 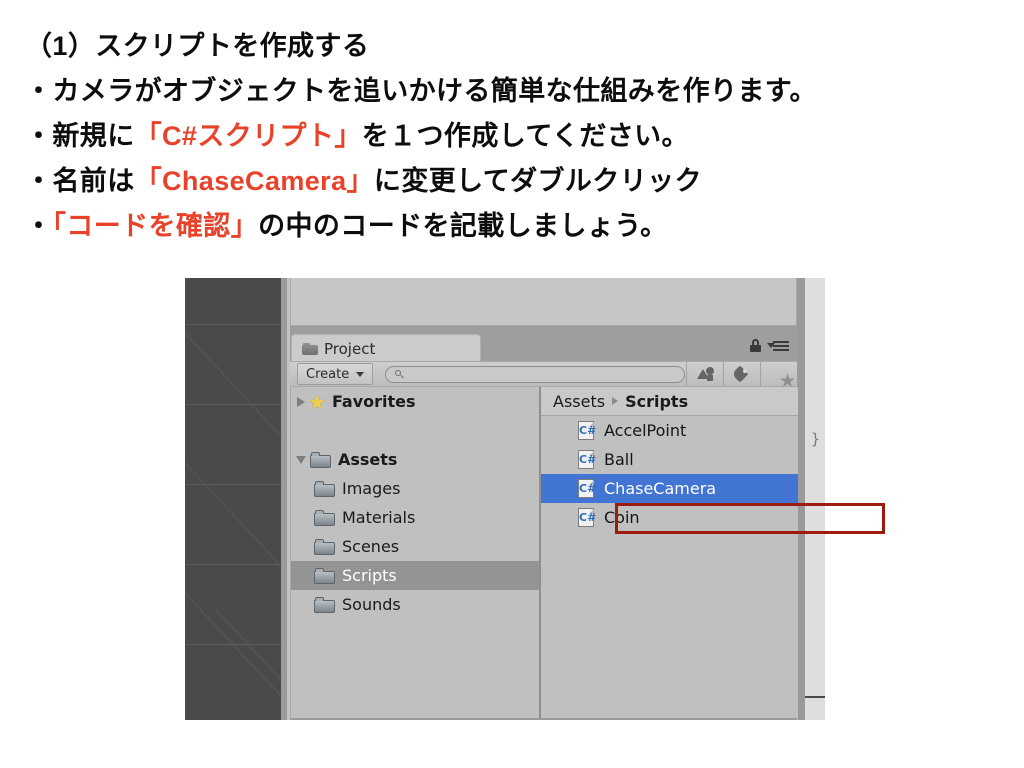 I want to click on list-item: C# AccelPoint, so click(x=669, y=430).